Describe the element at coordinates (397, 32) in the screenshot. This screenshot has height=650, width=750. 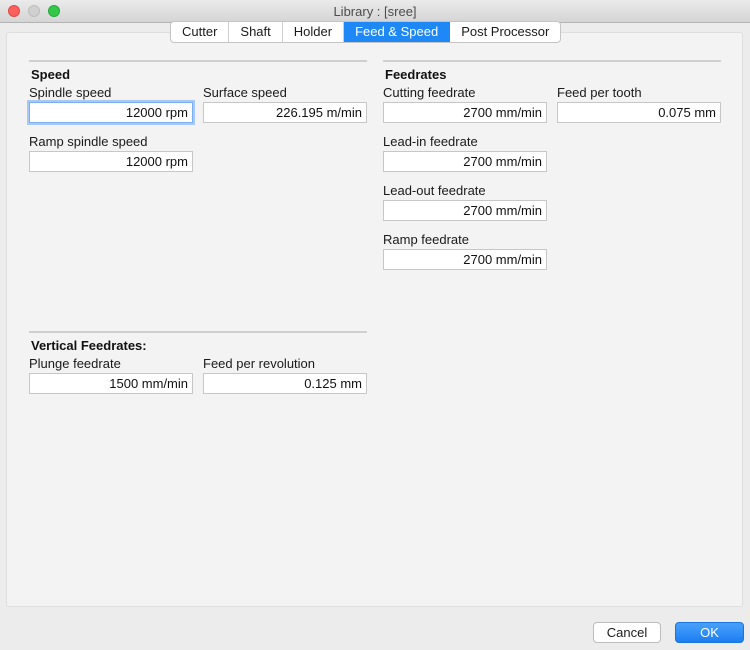
I see `tab-feed-and-speed: Feed & Speed` at that location.